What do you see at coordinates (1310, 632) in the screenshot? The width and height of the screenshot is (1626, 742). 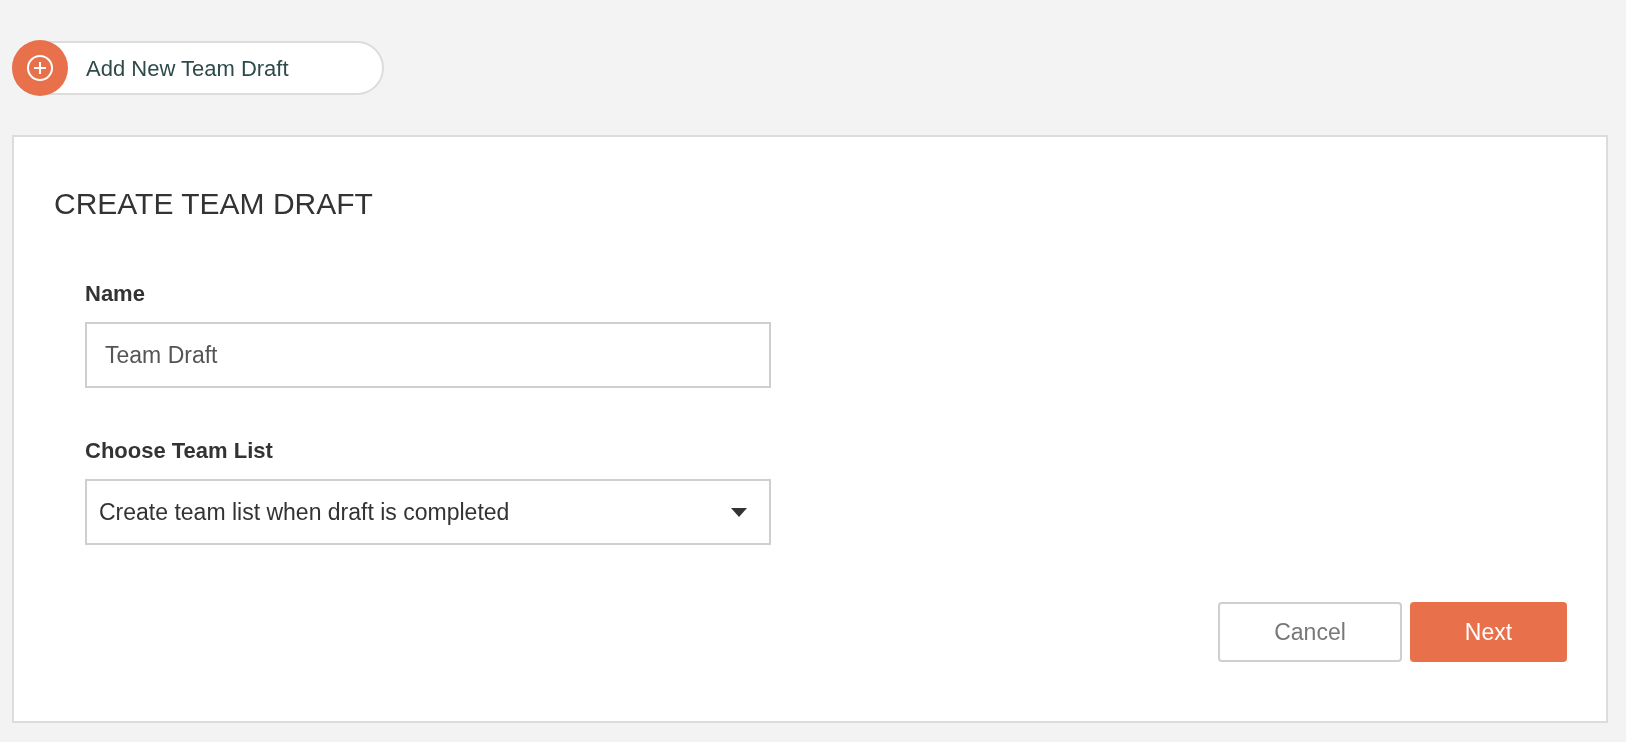 I see `cancel-button: Cancel` at bounding box center [1310, 632].